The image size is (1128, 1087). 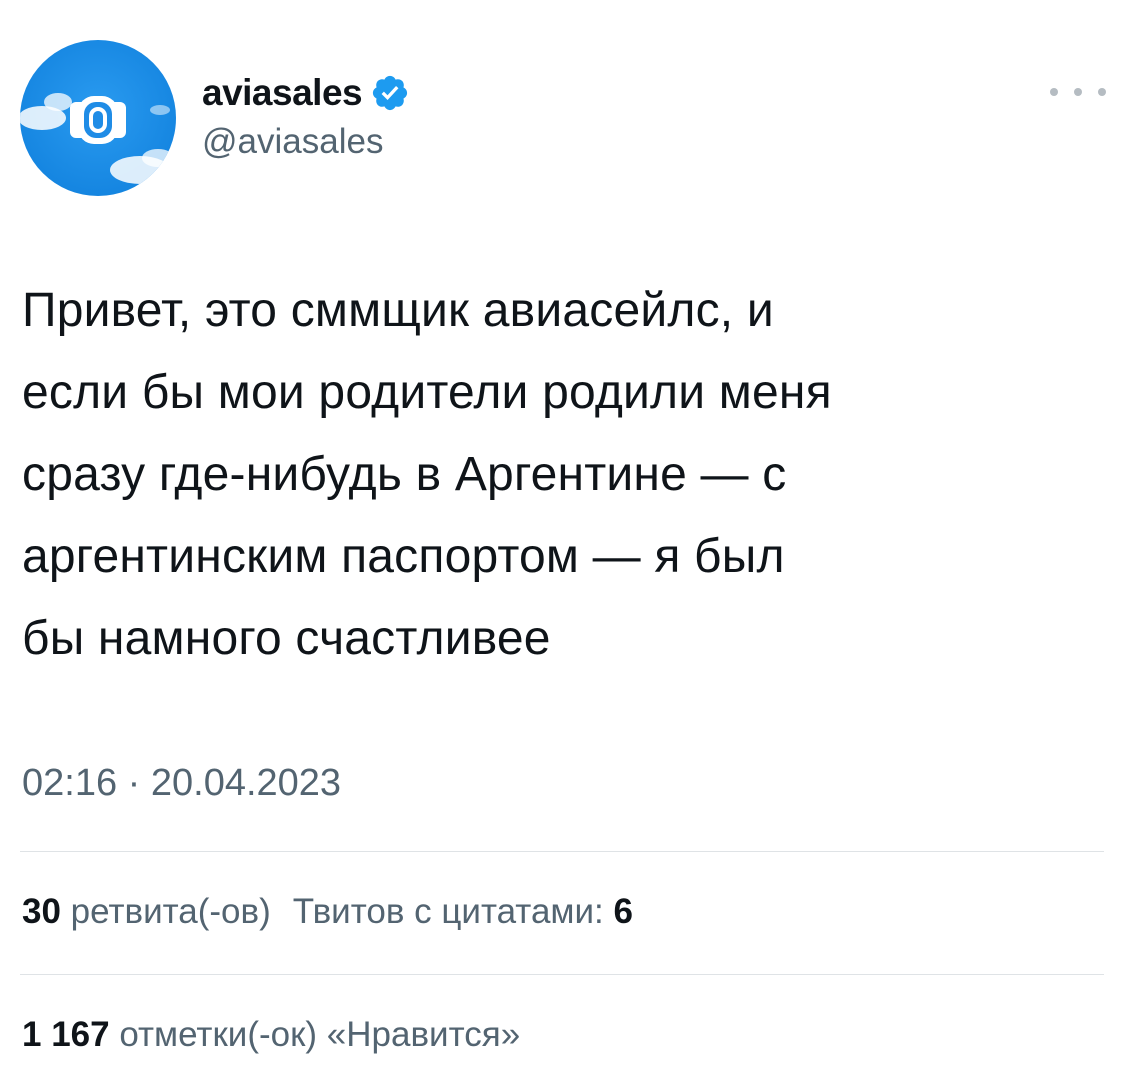 I want to click on retweet-stats-row: 30 ретвита(-ов) Твитов с цитатами: 6, so click(x=327, y=912).